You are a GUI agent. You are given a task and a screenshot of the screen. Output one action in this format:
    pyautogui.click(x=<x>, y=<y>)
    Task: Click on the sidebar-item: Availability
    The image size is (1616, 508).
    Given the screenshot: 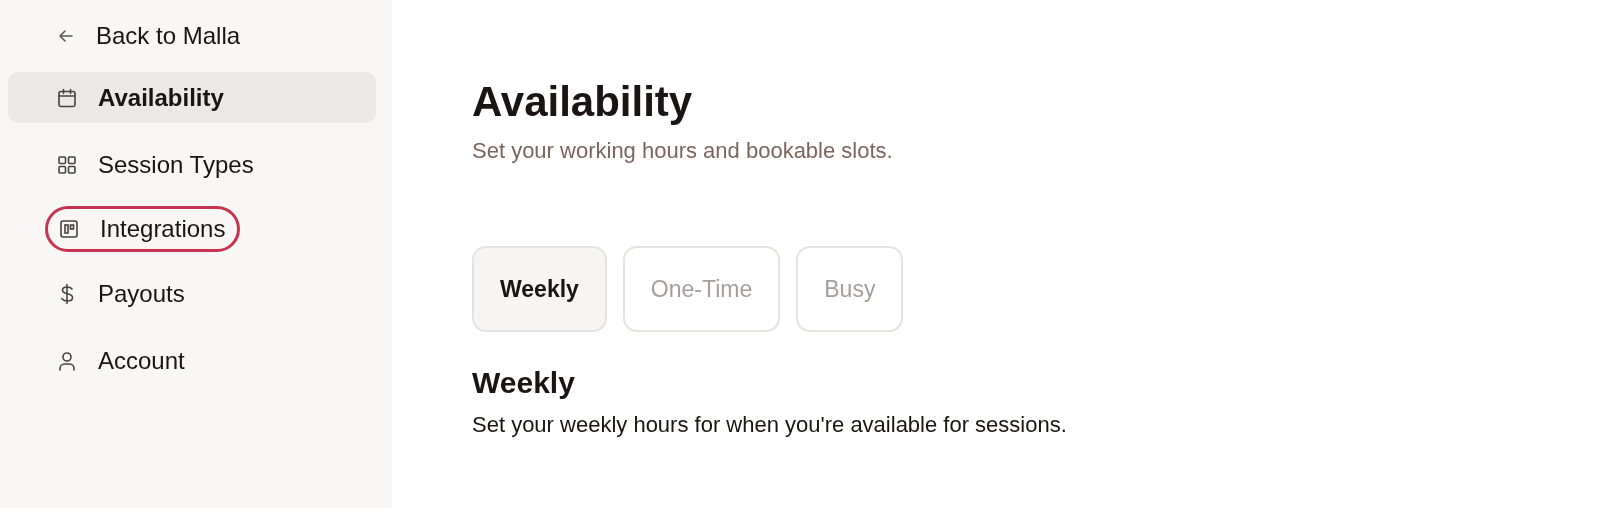 What is the action you would take?
    pyautogui.click(x=192, y=97)
    